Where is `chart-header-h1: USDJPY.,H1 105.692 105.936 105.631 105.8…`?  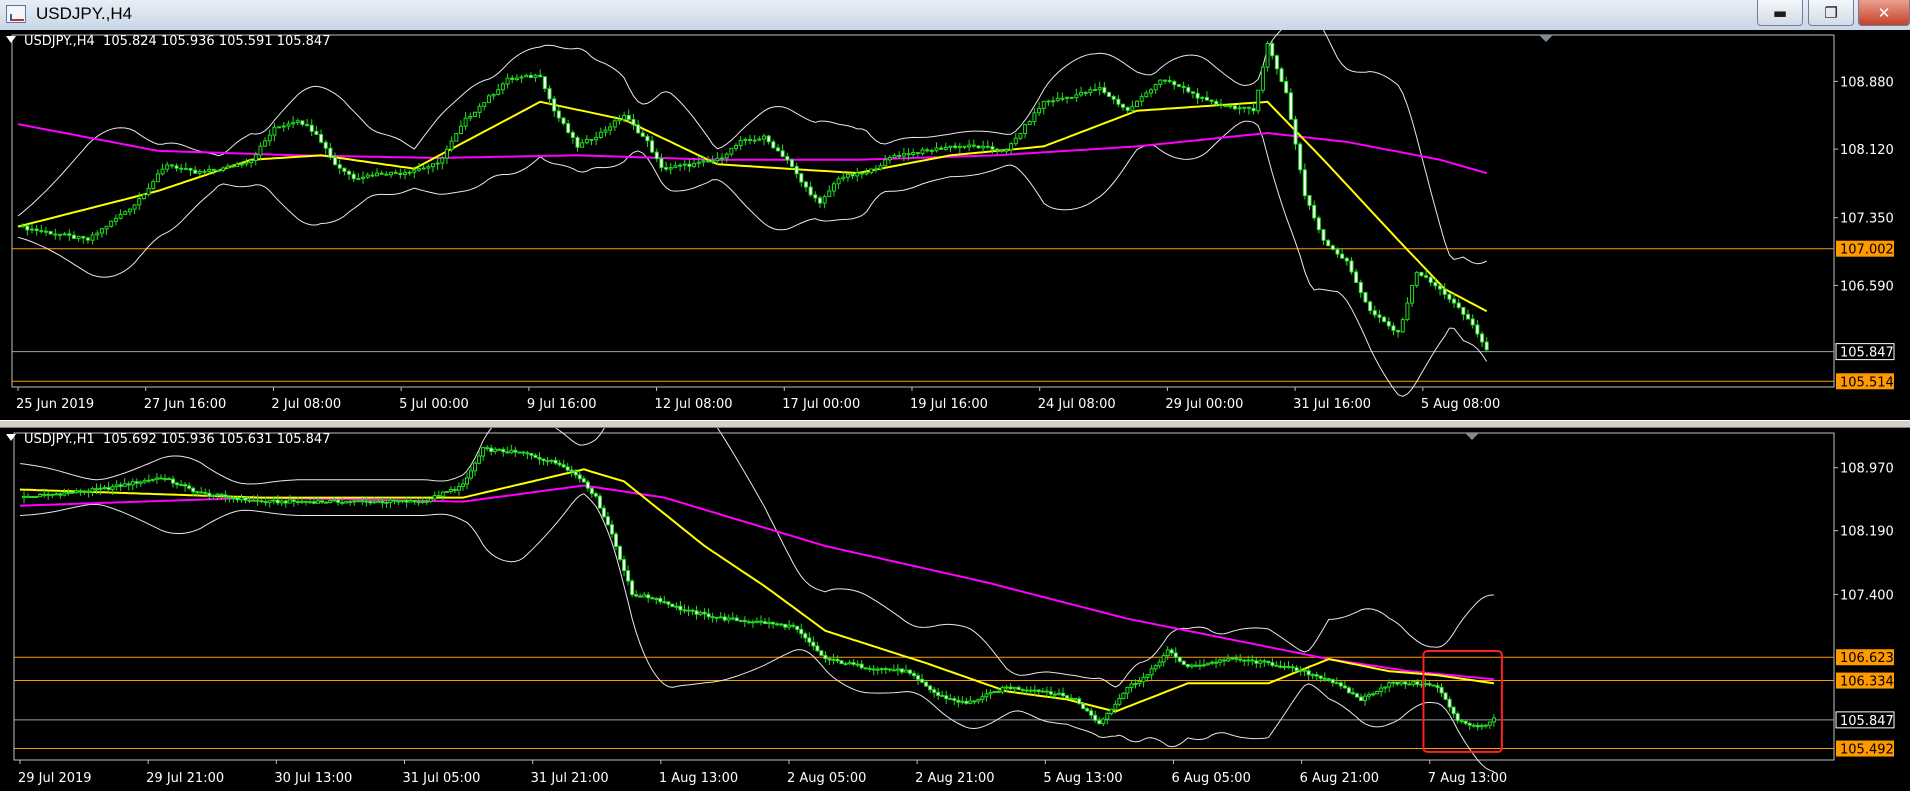 chart-header-h1: USDJPY.,H1 105.692 105.936 105.631 105.8… is located at coordinates (168, 439).